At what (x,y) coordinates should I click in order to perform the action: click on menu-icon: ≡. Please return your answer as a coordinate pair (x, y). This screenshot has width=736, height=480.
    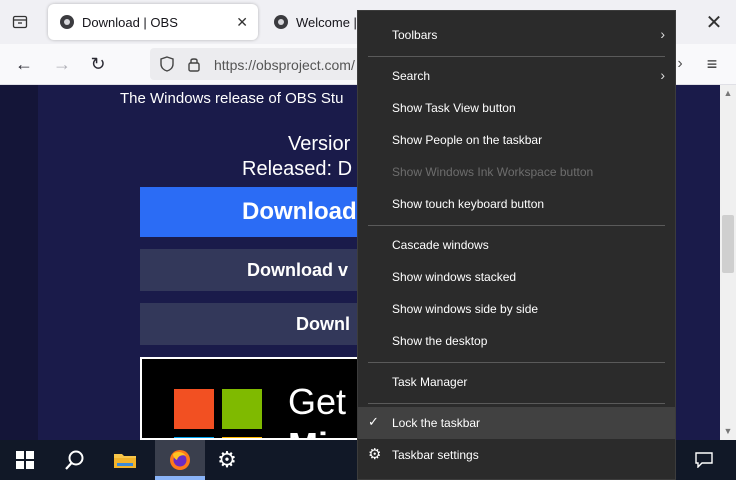
    Looking at the image, I should click on (712, 64).